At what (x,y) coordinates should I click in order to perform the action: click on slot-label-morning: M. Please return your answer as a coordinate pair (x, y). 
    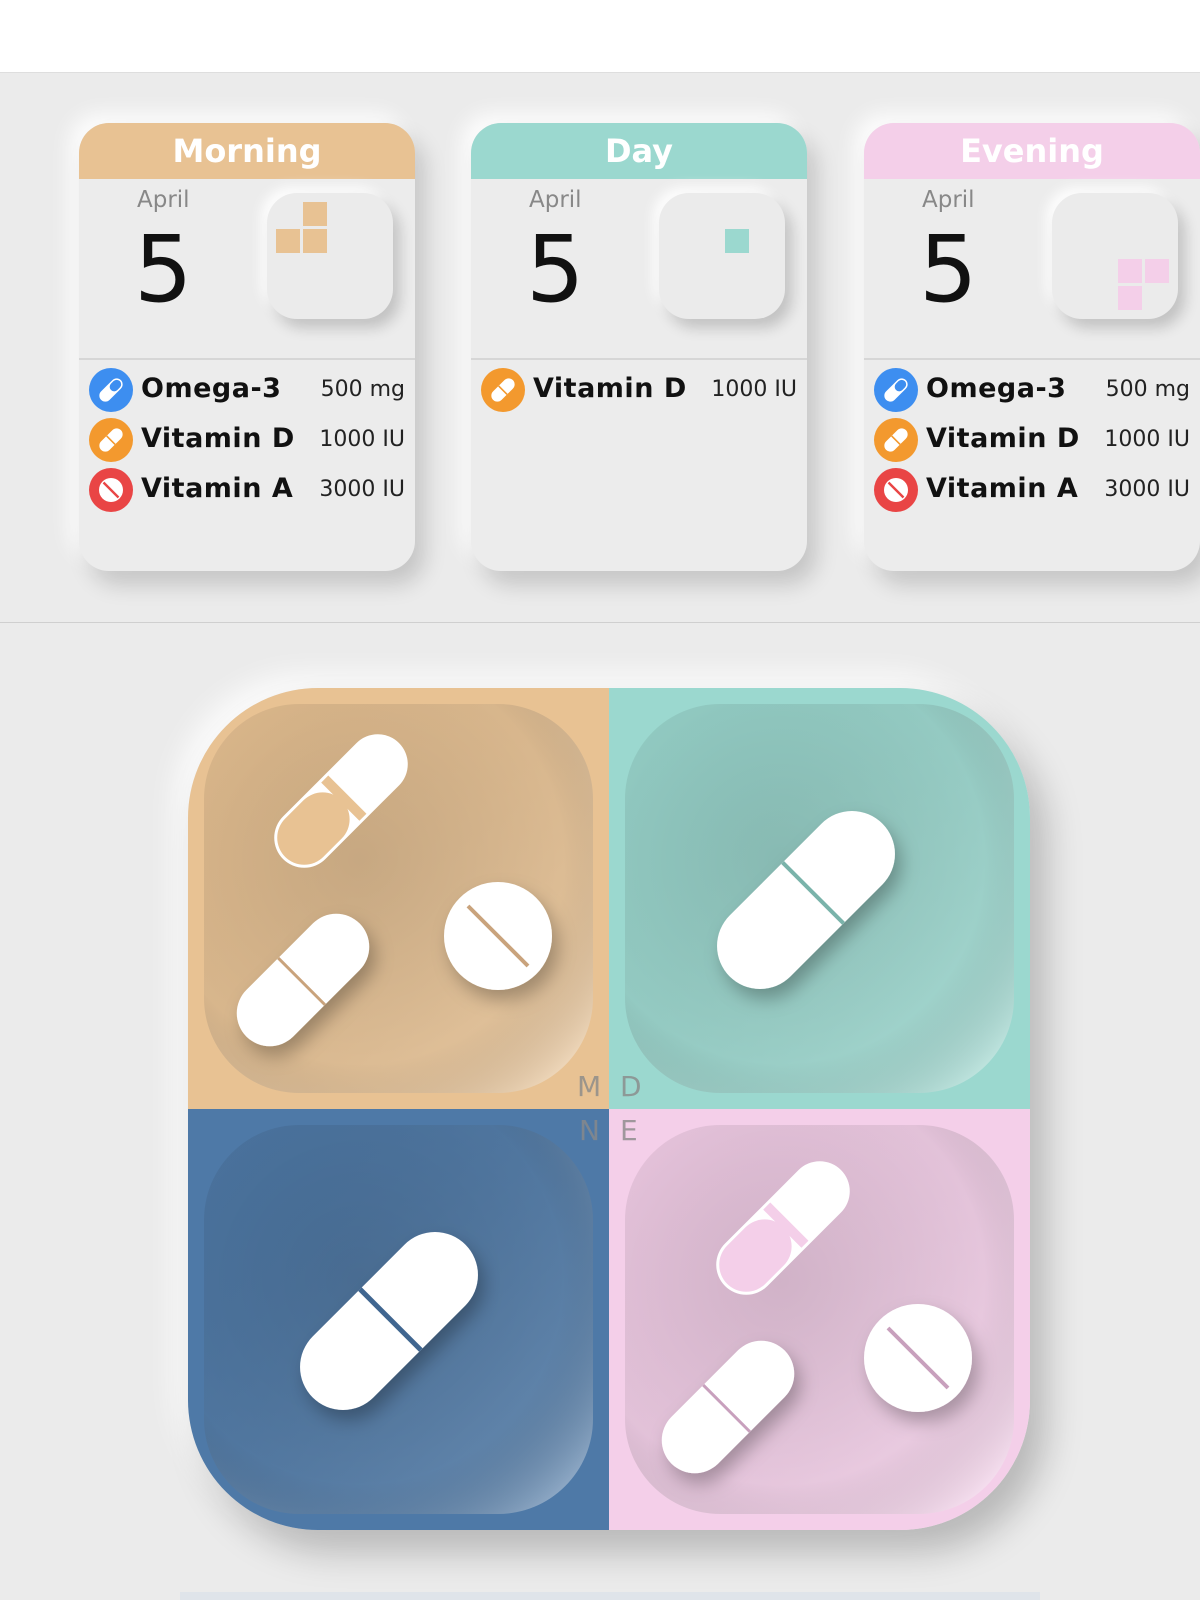
    Looking at the image, I should click on (589, 1086).